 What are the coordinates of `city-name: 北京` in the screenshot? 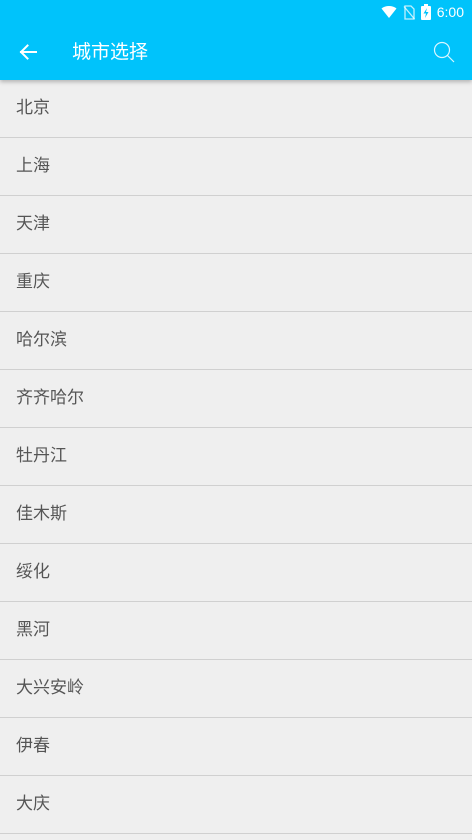 It's located at (33, 108).